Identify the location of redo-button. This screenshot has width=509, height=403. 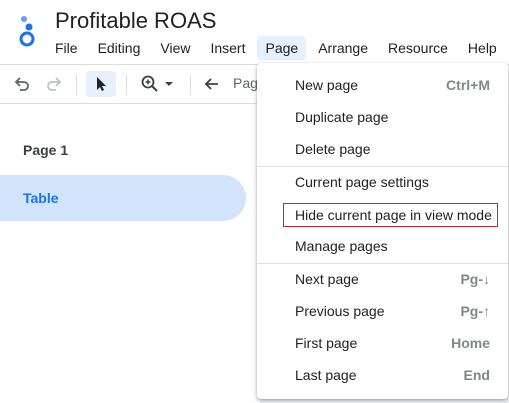
(54, 84).